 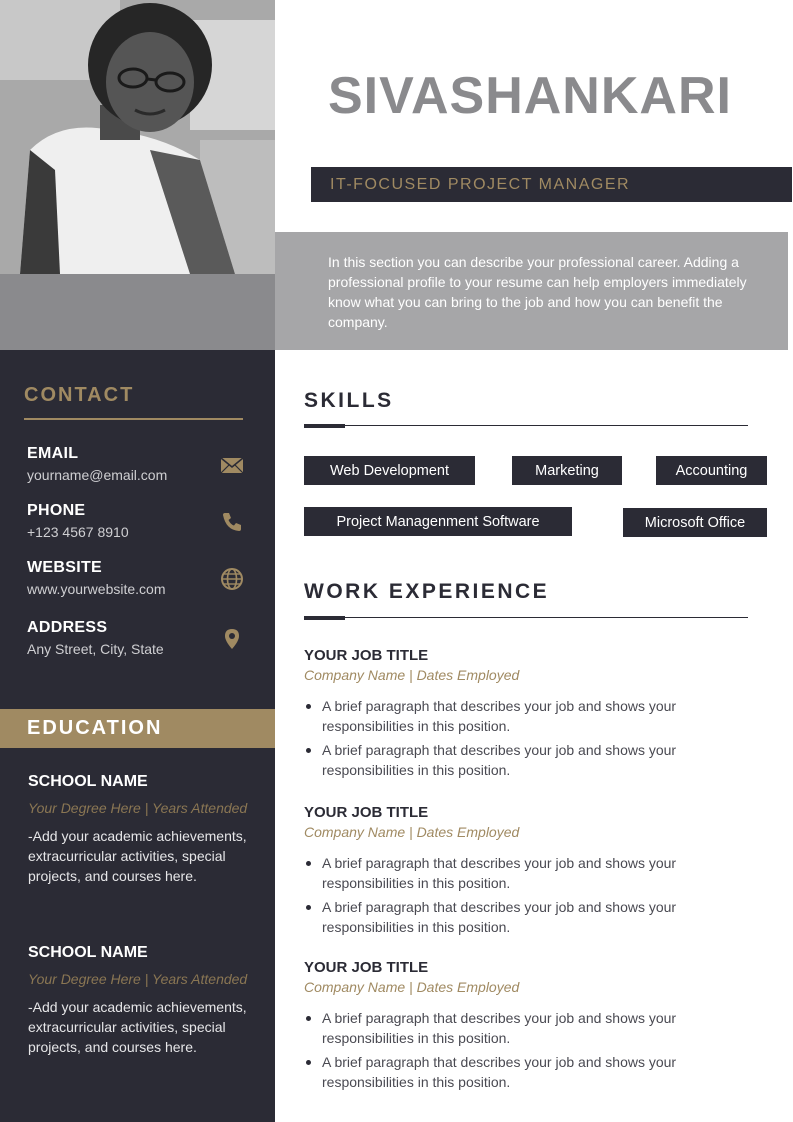 What do you see at coordinates (530, 96) in the screenshot?
I see `candidate-name: SIVASHANKARI` at bounding box center [530, 96].